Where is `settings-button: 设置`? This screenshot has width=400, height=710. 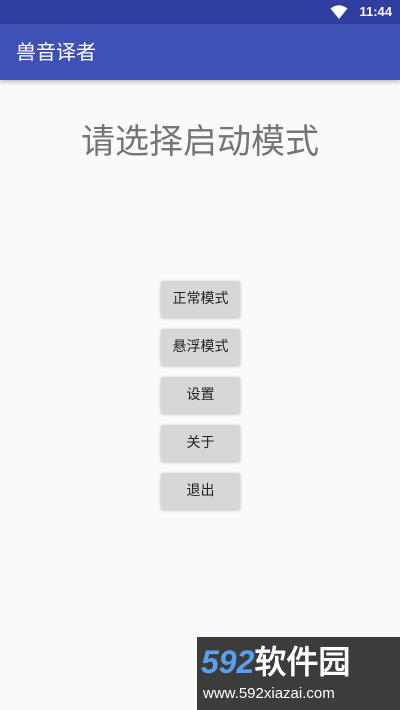 settings-button: 设置 is located at coordinates (200, 395).